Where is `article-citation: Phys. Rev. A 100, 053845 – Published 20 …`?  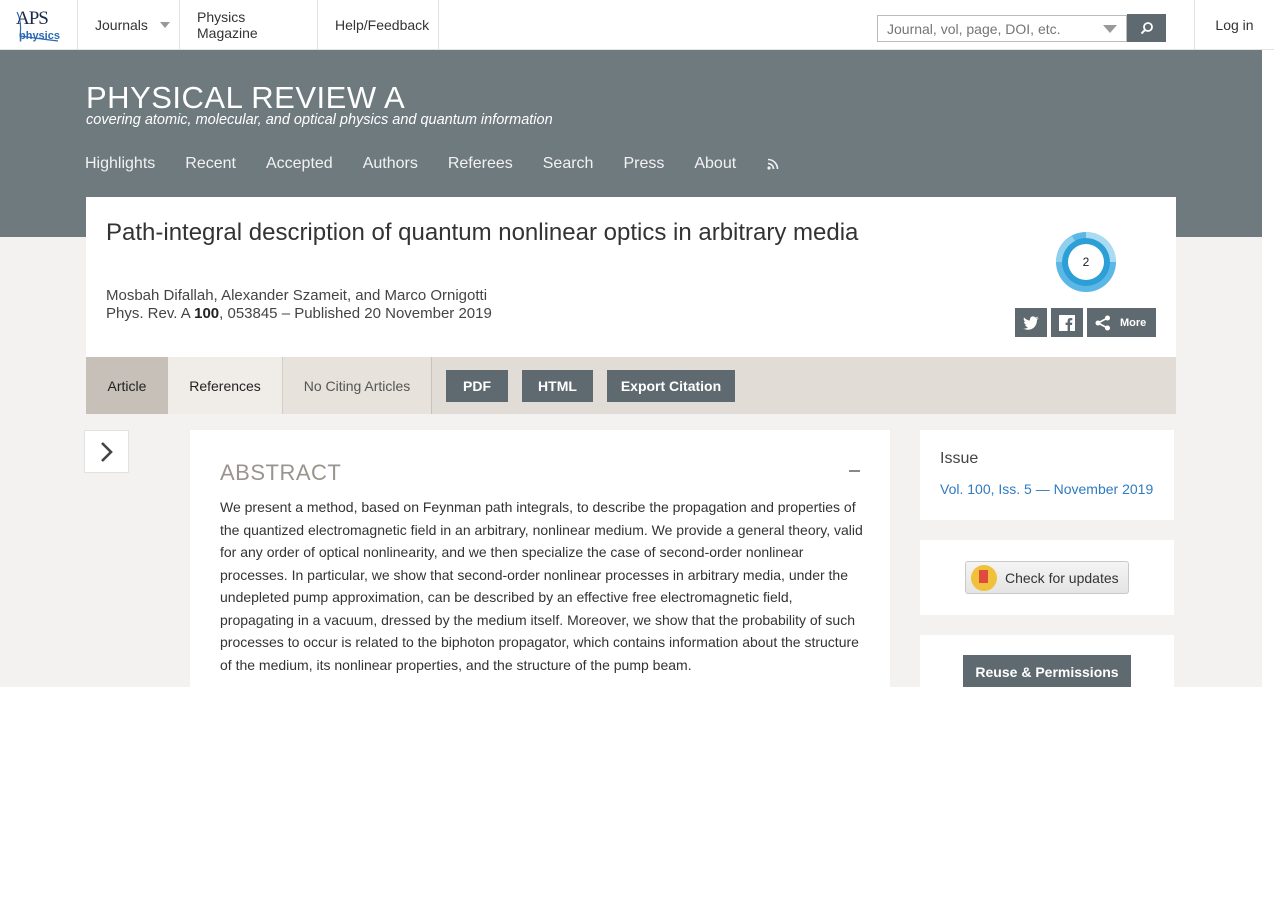 article-citation: Phys. Rev. A 100, 053845 – Published 20 … is located at coordinates (299, 313).